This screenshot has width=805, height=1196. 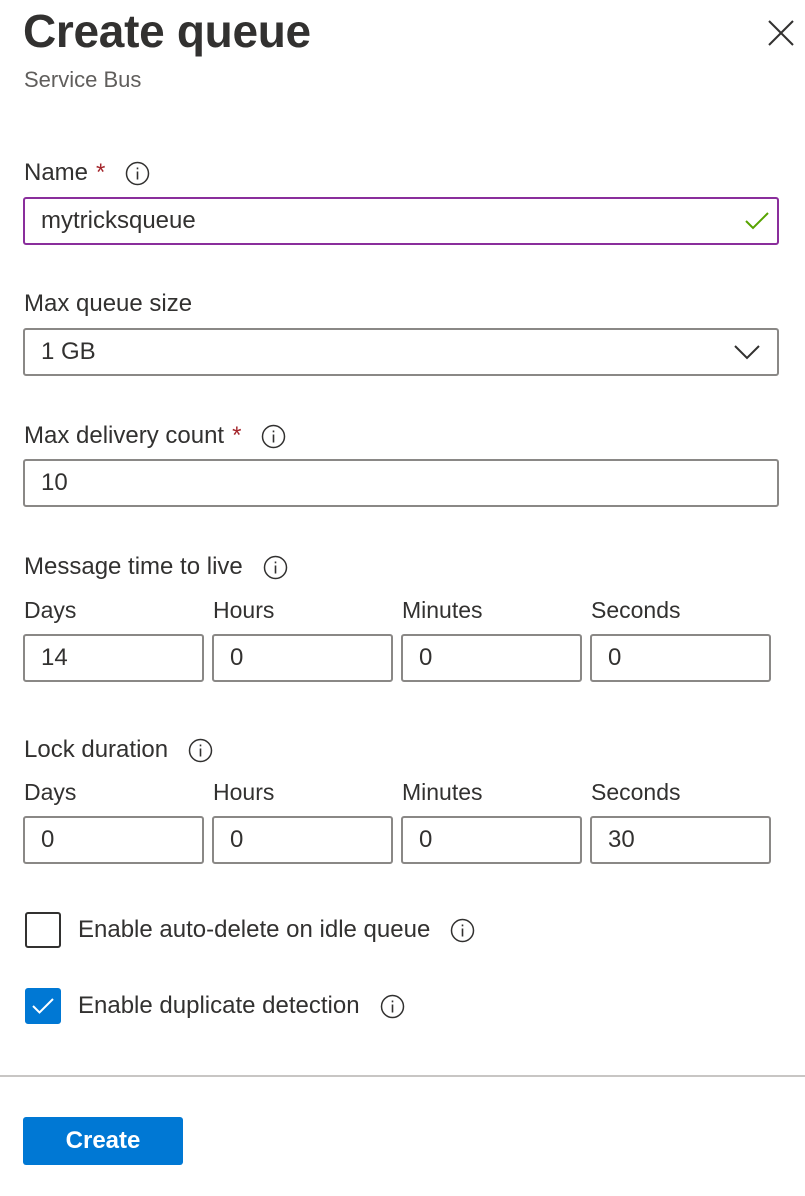 I want to click on message-ttl-label-text: Message time to live, so click(x=133, y=566).